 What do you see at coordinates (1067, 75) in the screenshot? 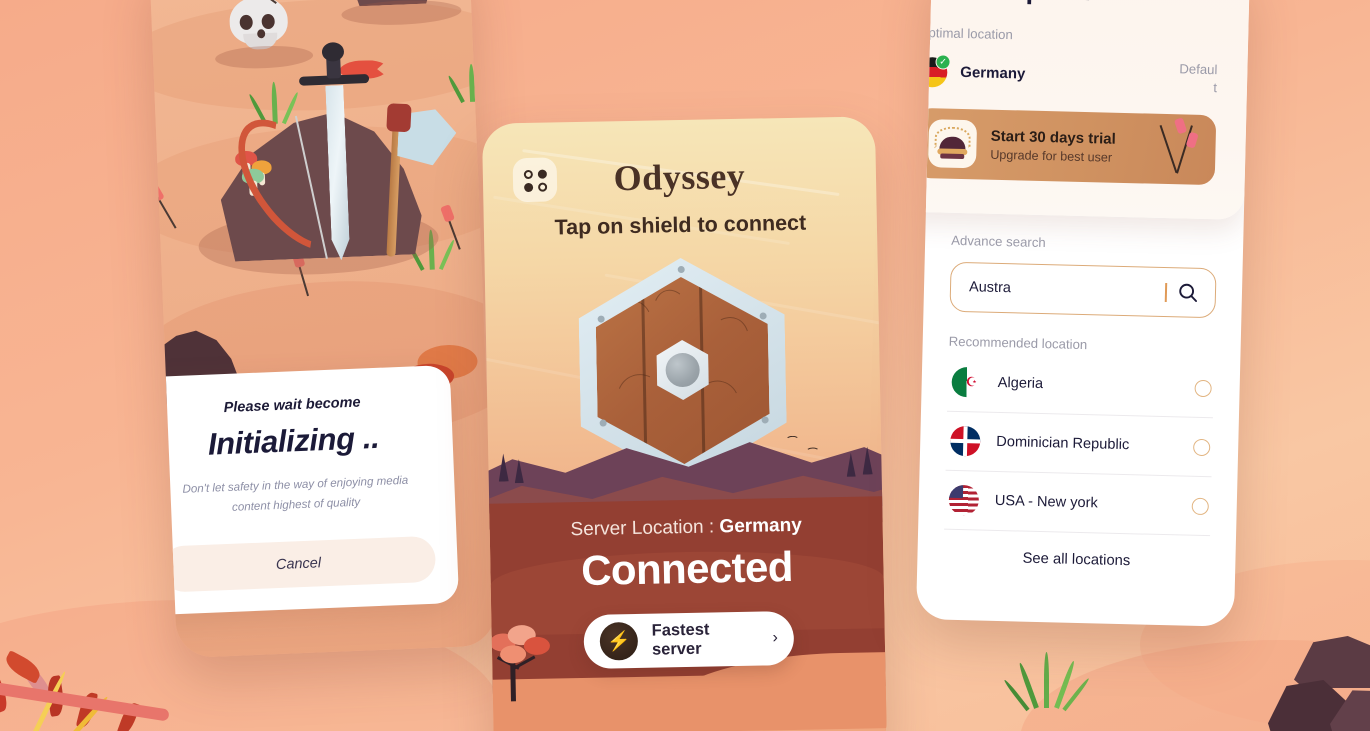
I see `optimal-location-row: ✓ Germany Default` at bounding box center [1067, 75].